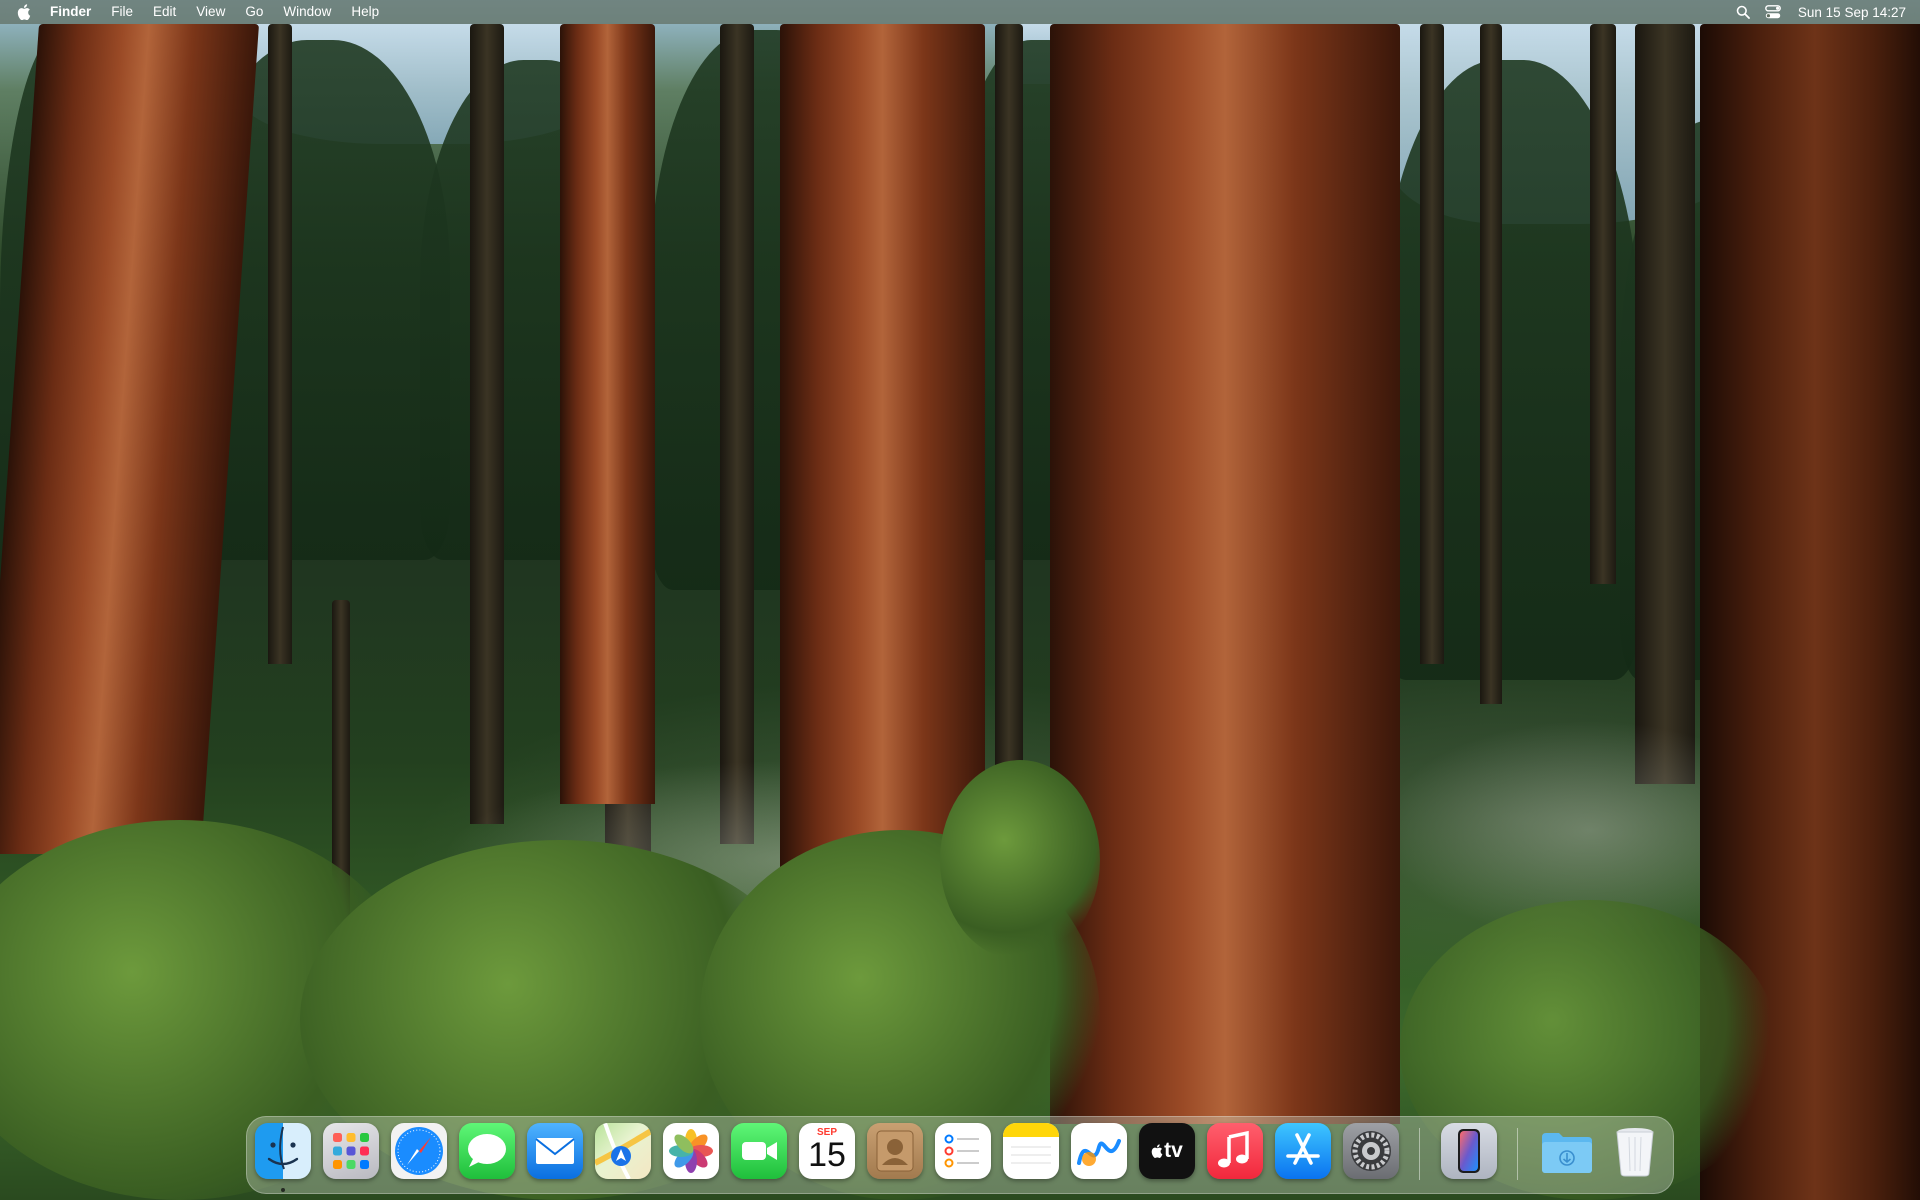 This screenshot has height=1200, width=1920. I want to click on finder-icon, so click(283, 1151).